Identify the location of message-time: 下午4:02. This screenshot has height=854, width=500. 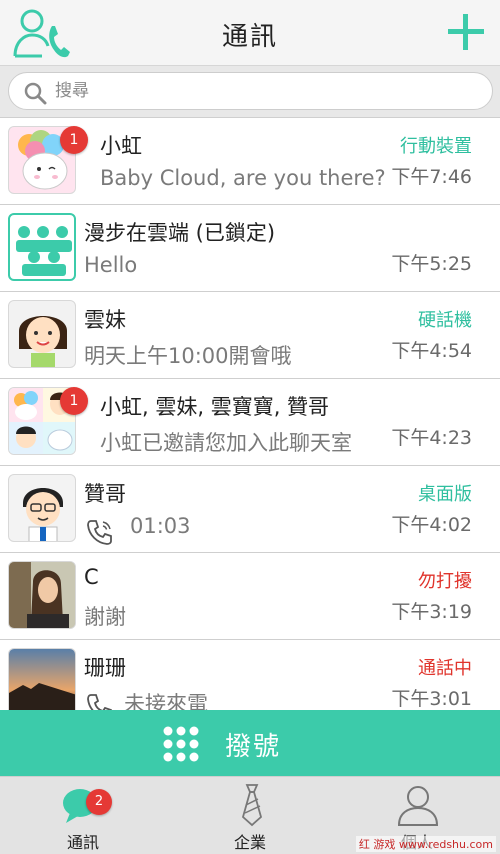
(431, 525).